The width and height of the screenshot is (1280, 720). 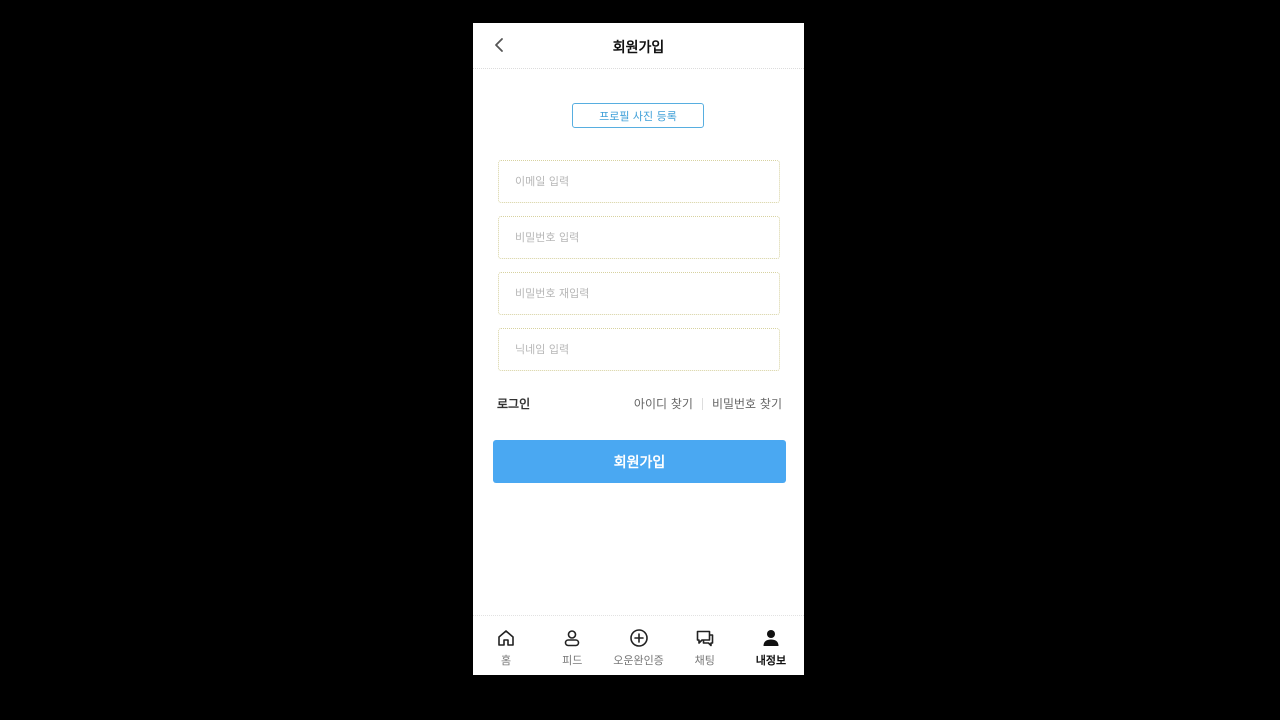 I want to click on chat-icon, so click(x=705, y=638).